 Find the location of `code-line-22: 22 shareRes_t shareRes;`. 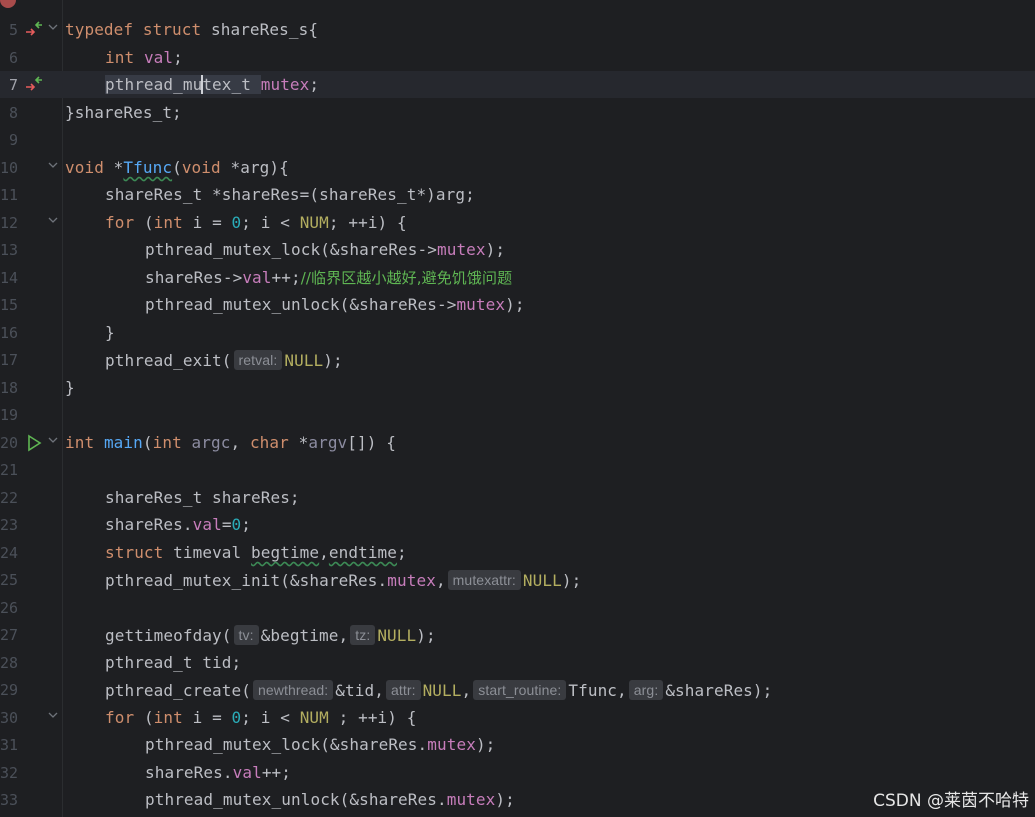

code-line-22: 22 shareRes_t shareRes; is located at coordinates (517, 497).